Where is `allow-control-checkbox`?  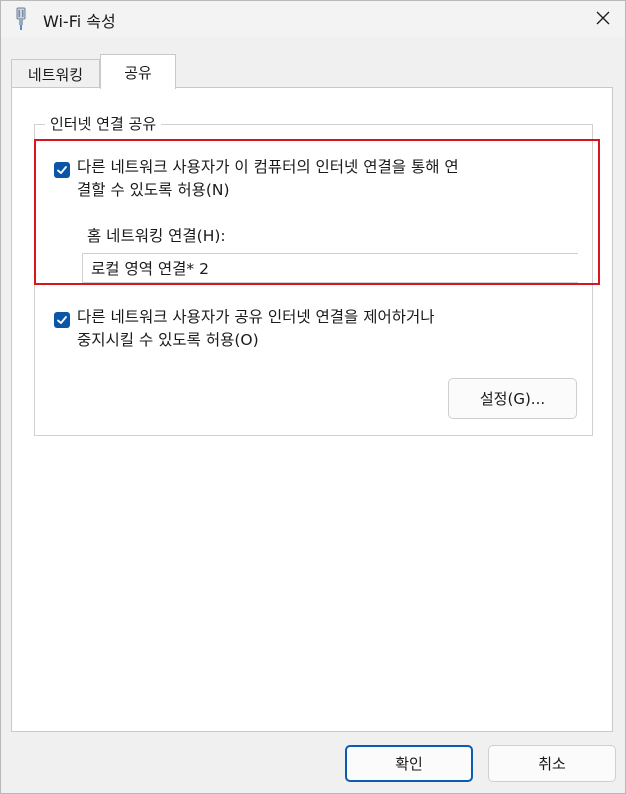 allow-control-checkbox is located at coordinates (62, 320).